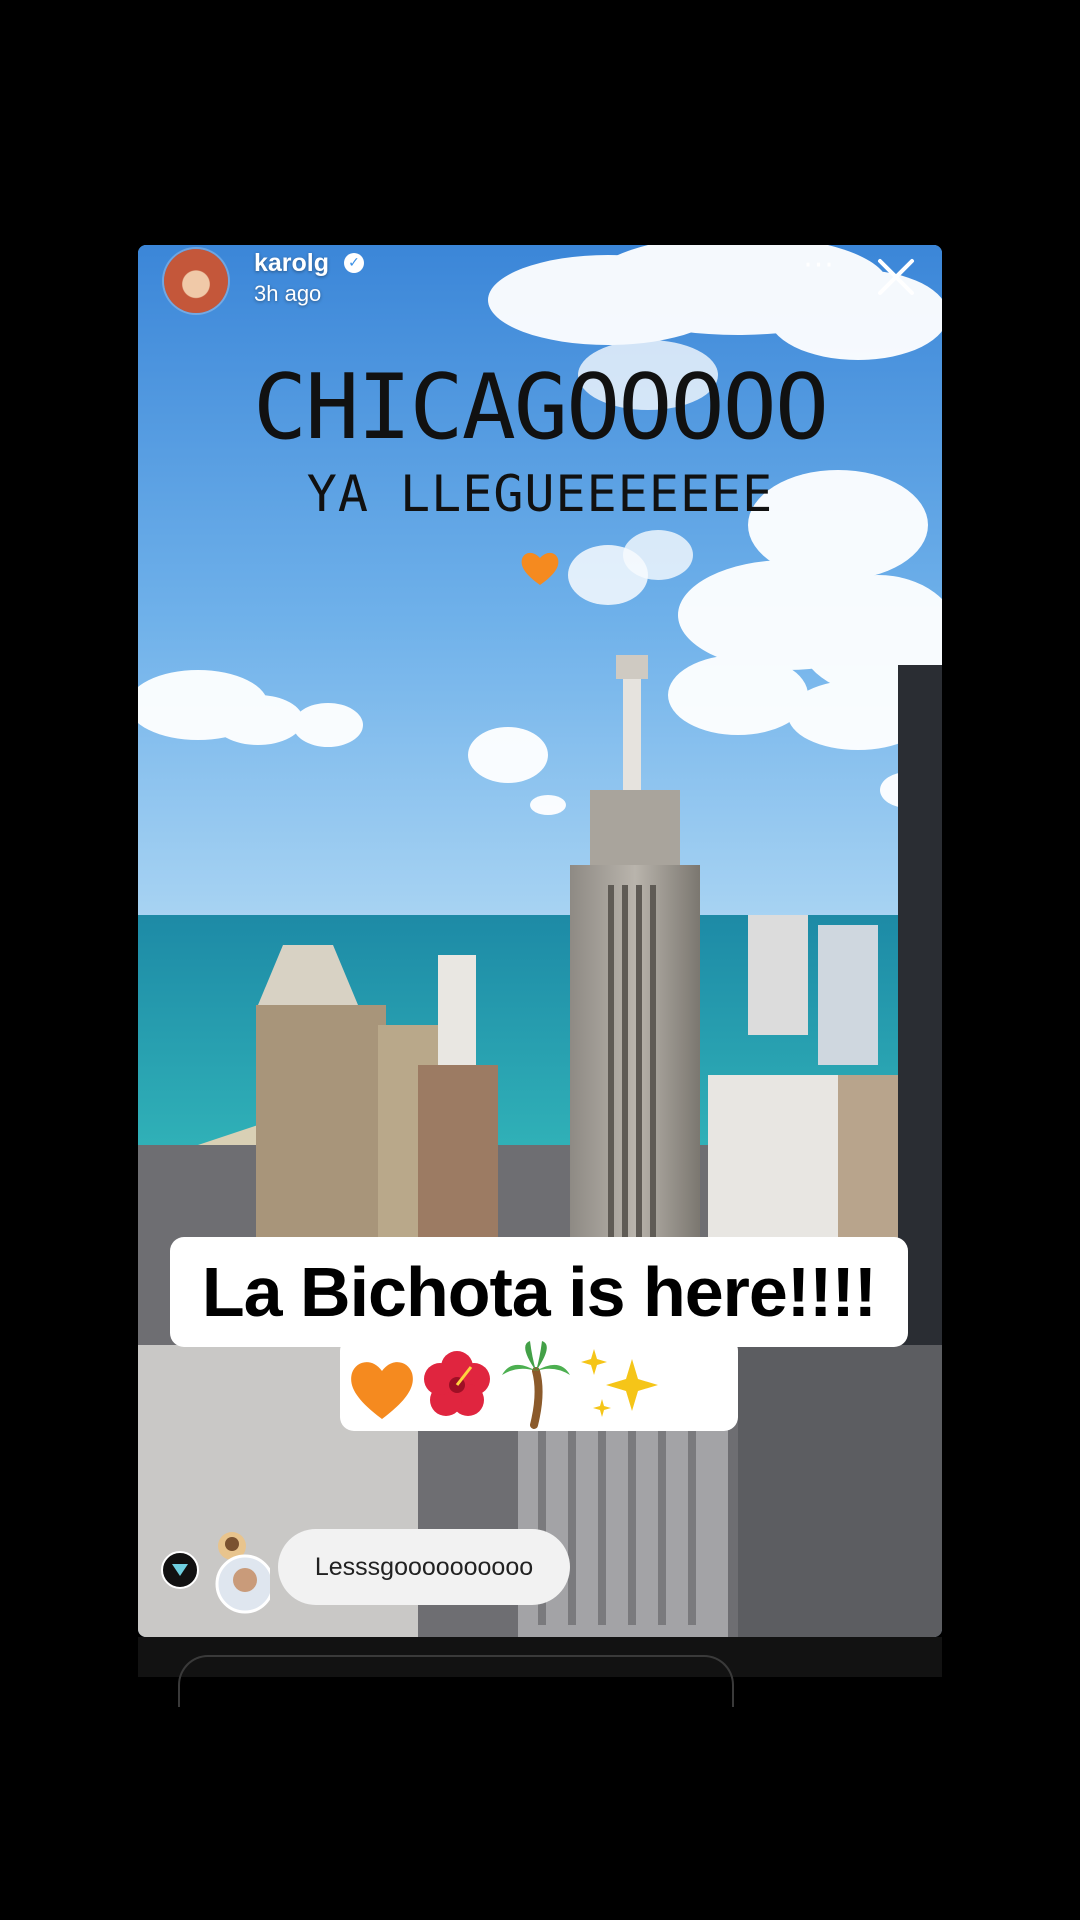 The image size is (1080, 1920). What do you see at coordinates (196, 281) in the screenshot?
I see `profile-avatar` at bounding box center [196, 281].